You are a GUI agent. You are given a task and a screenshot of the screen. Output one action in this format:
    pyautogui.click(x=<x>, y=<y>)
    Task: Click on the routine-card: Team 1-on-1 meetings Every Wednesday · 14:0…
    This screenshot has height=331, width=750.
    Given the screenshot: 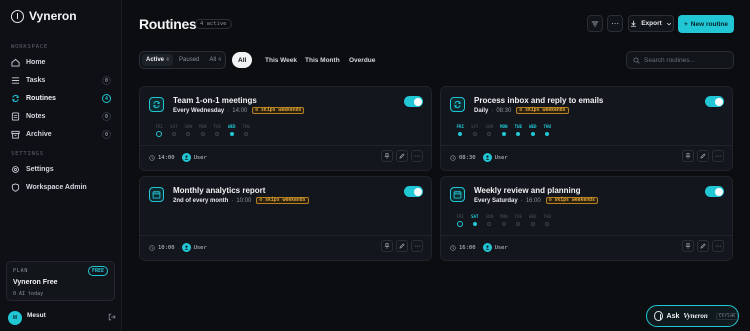 What is the action you would take?
    pyautogui.click(x=285, y=128)
    